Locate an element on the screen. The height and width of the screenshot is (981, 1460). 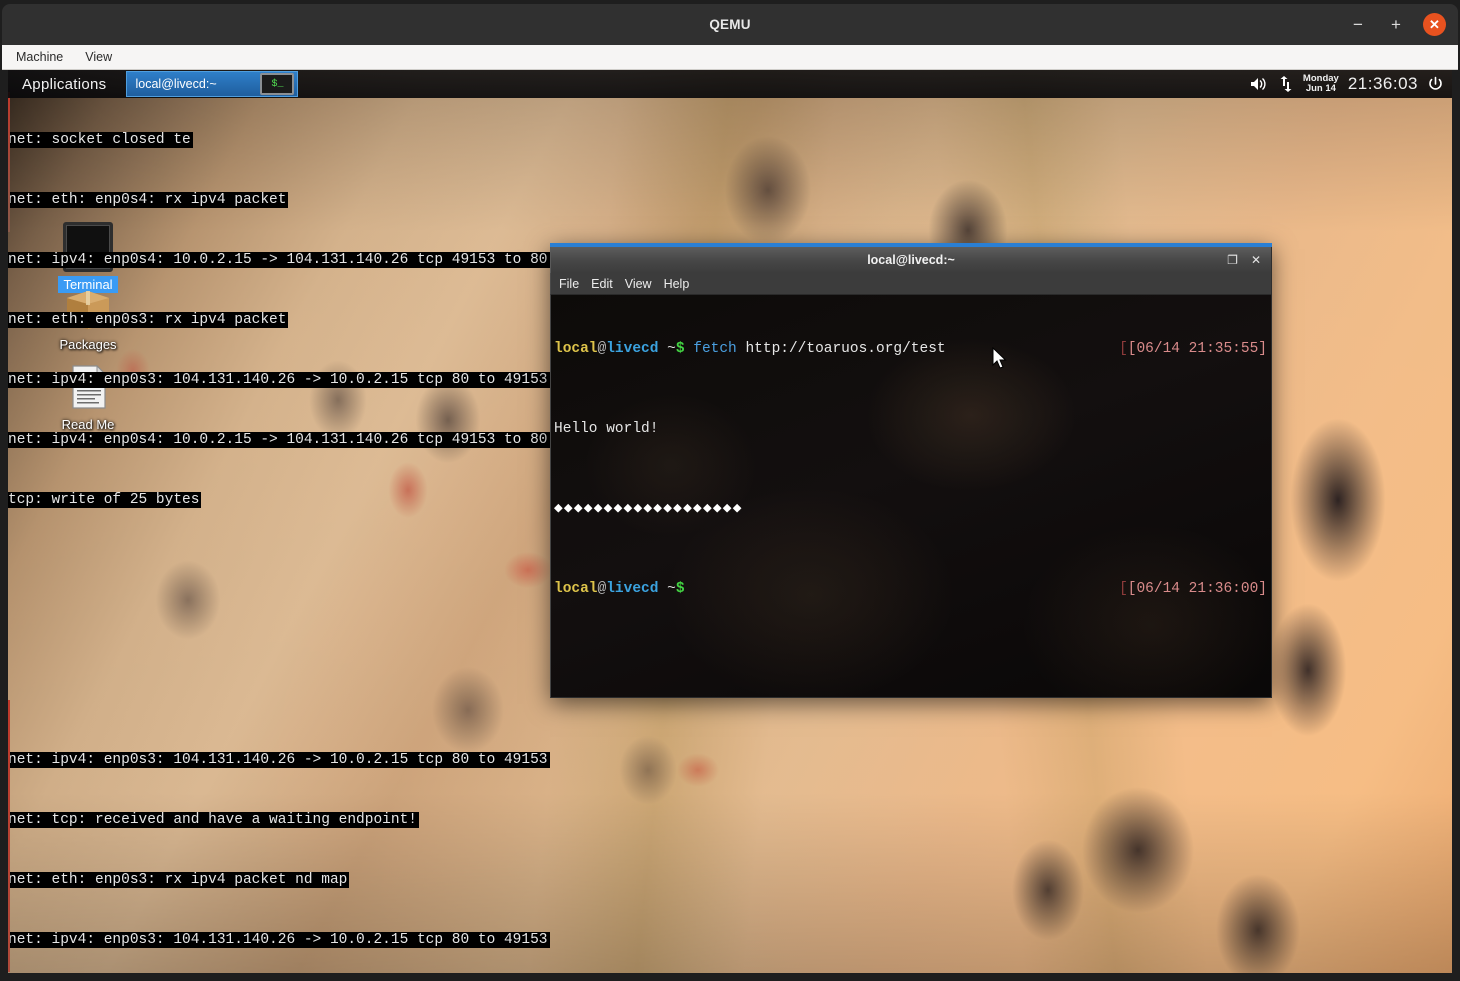
terminal-menubar: File Edit View Help is located at coordinates (911, 284).